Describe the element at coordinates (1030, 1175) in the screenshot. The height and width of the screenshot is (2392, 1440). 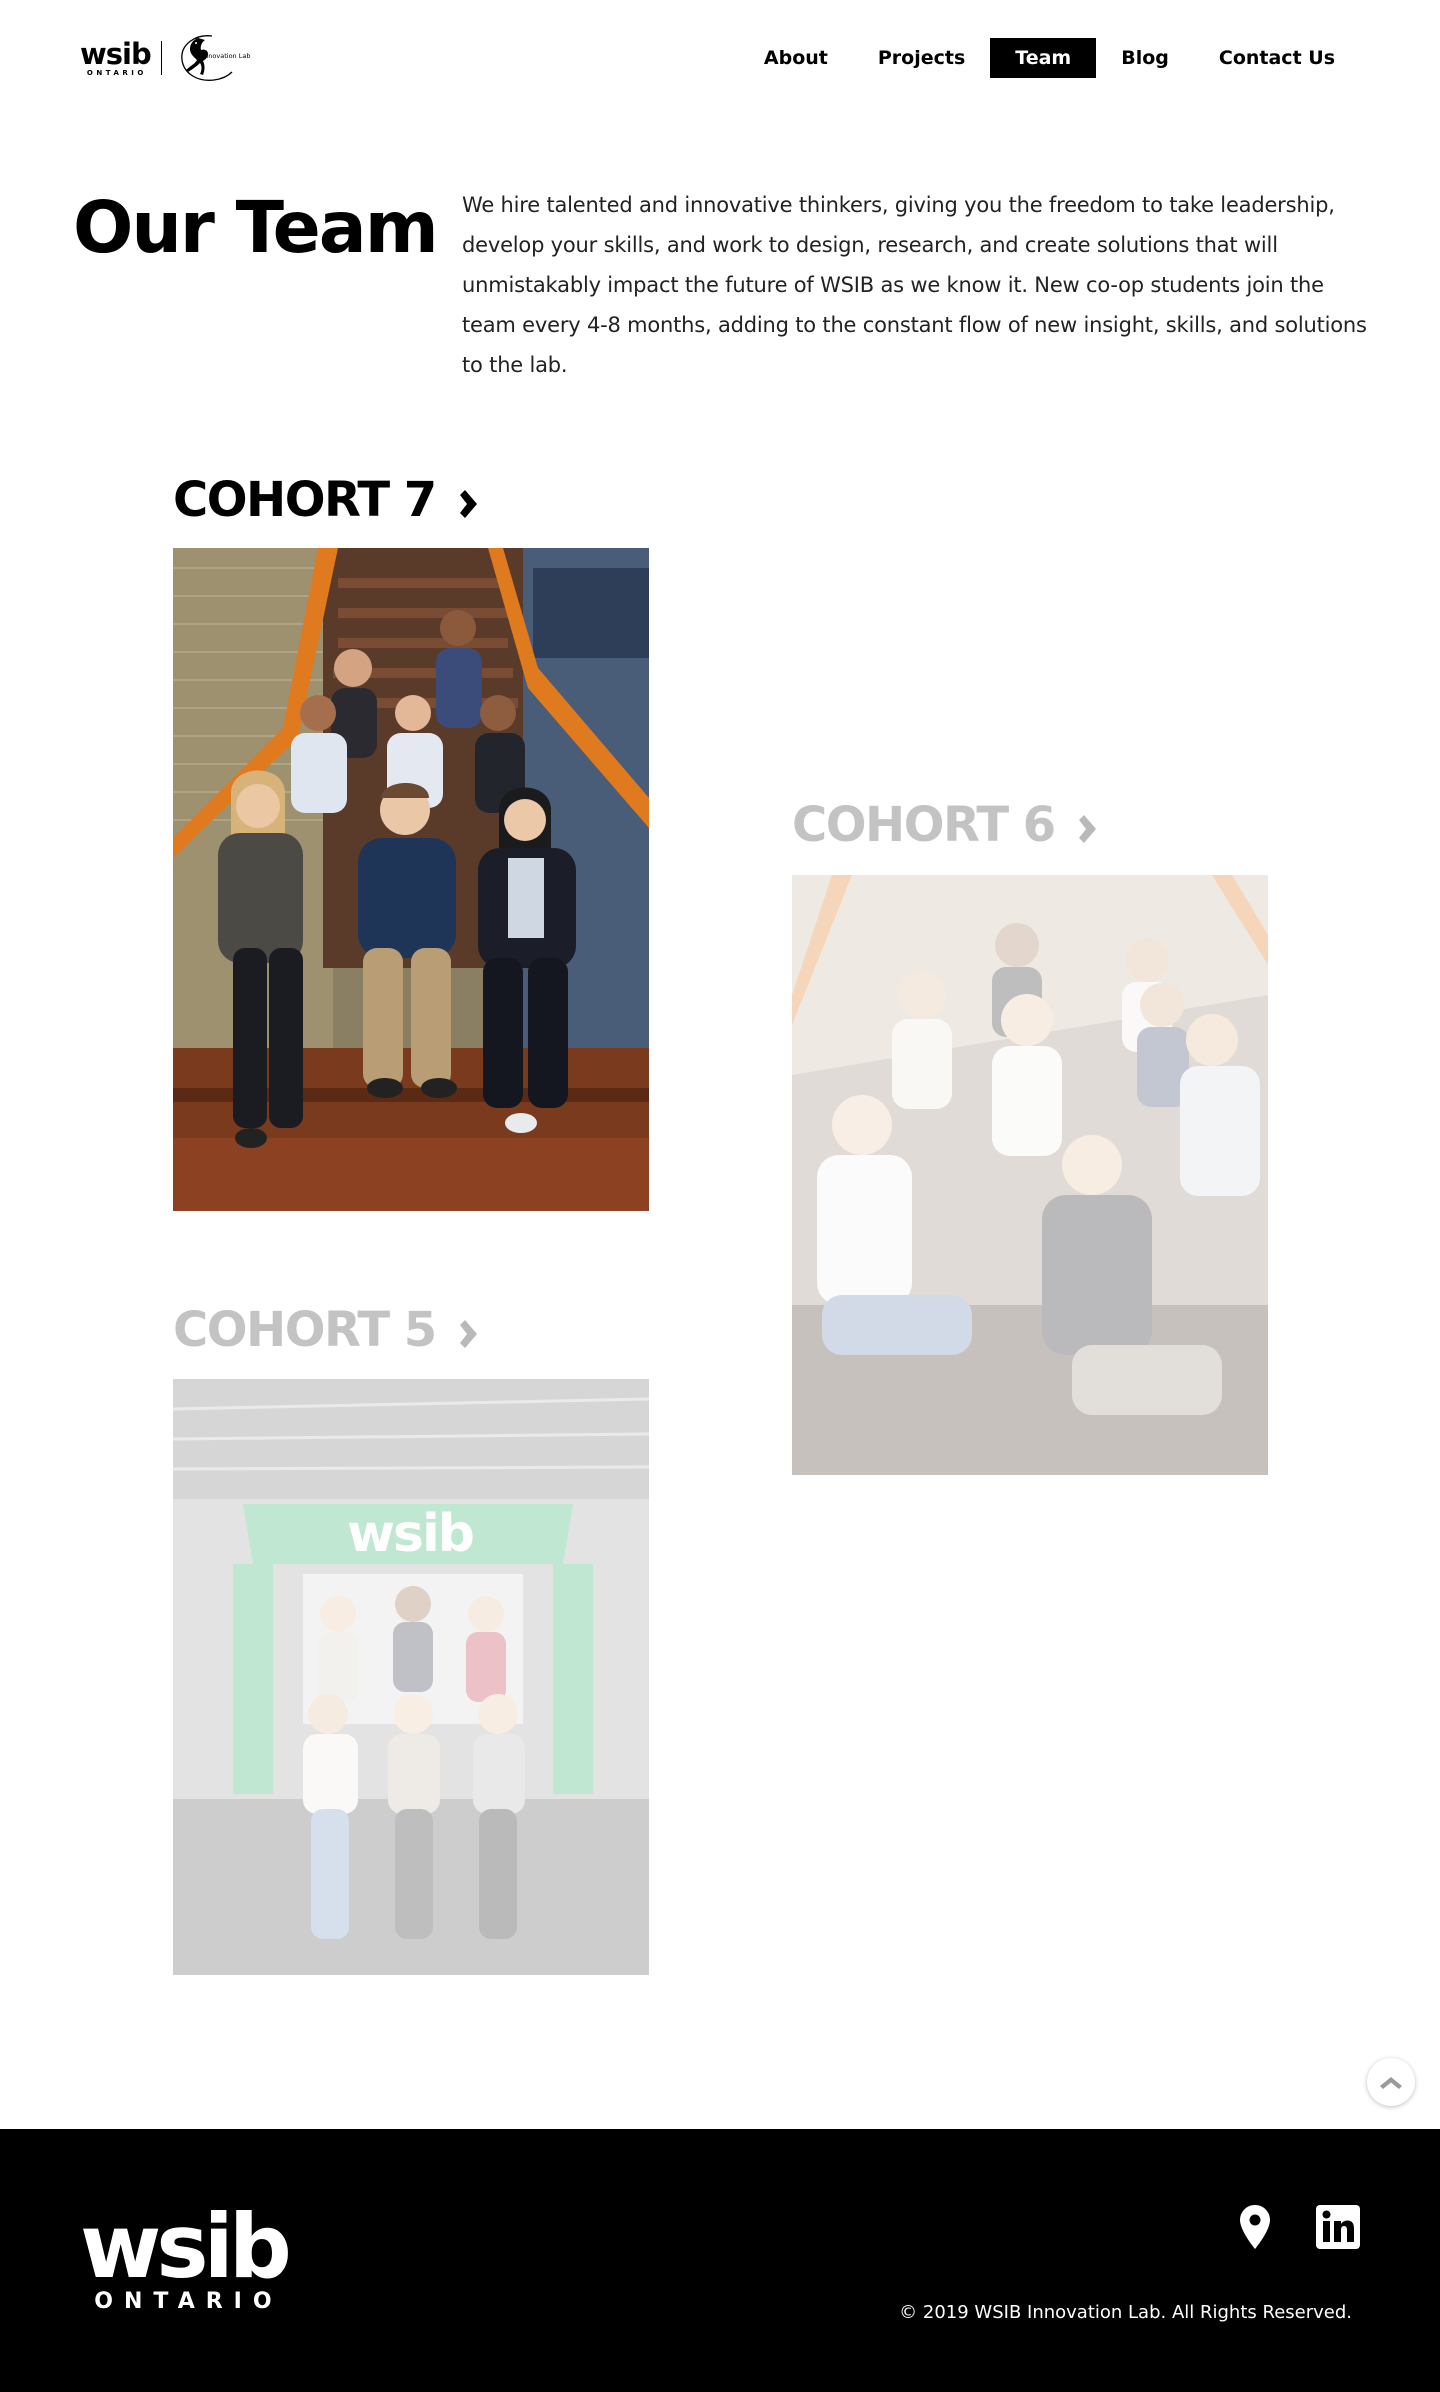
I see `cohort-6-photo` at that location.